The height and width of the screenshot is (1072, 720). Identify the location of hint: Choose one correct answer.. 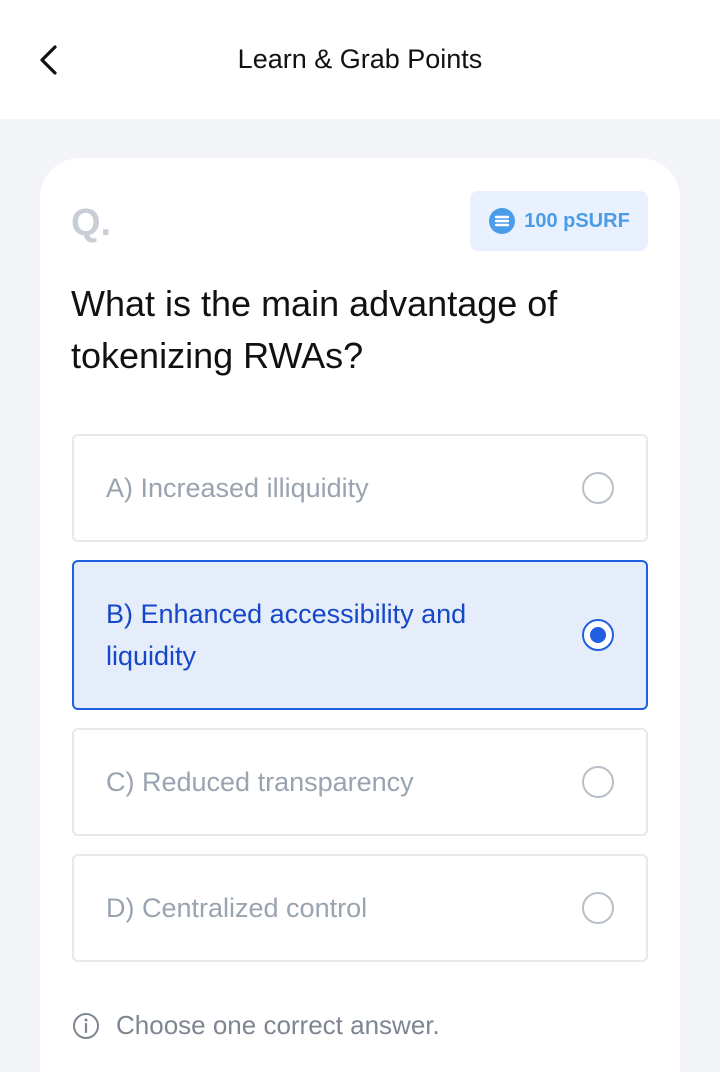
(256, 1025).